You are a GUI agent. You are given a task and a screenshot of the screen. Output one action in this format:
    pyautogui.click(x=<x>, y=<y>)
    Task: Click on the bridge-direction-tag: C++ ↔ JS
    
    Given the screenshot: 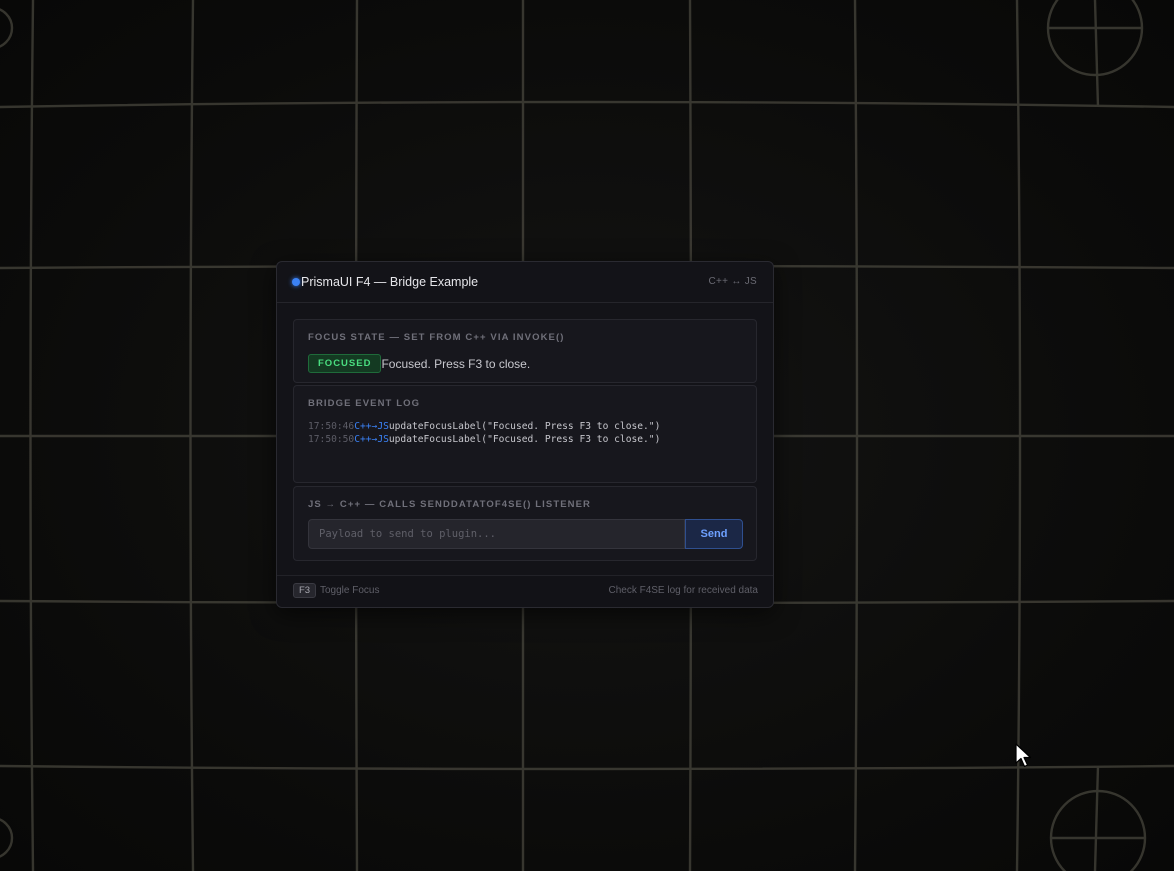 What is the action you would take?
    pyautogui.click(x=732, y=281)
    